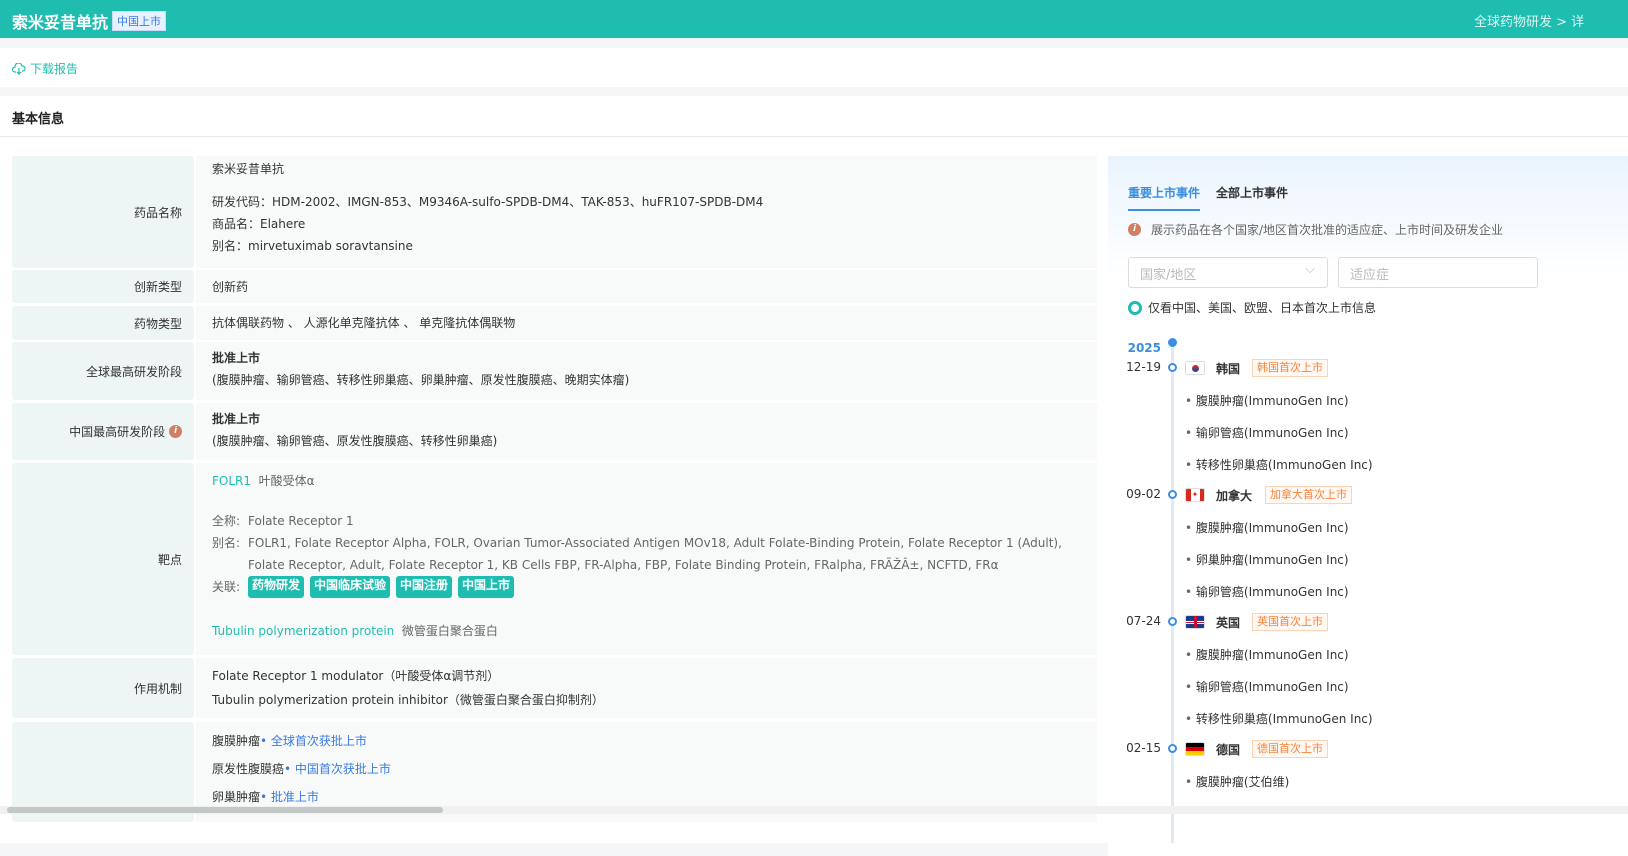 This screenshot has height=856, width=1628. I want to click on full-name-label: 全称:, so click(226, 521).